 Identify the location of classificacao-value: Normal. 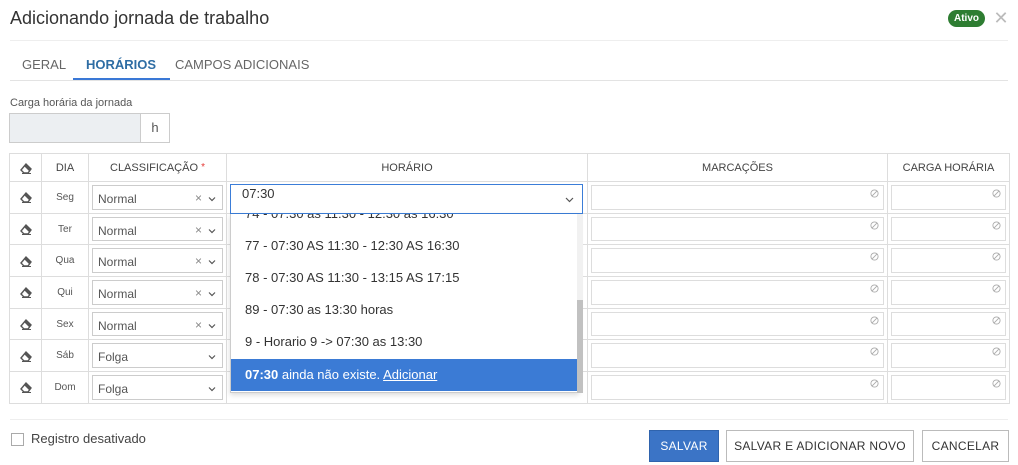
(117, 294).